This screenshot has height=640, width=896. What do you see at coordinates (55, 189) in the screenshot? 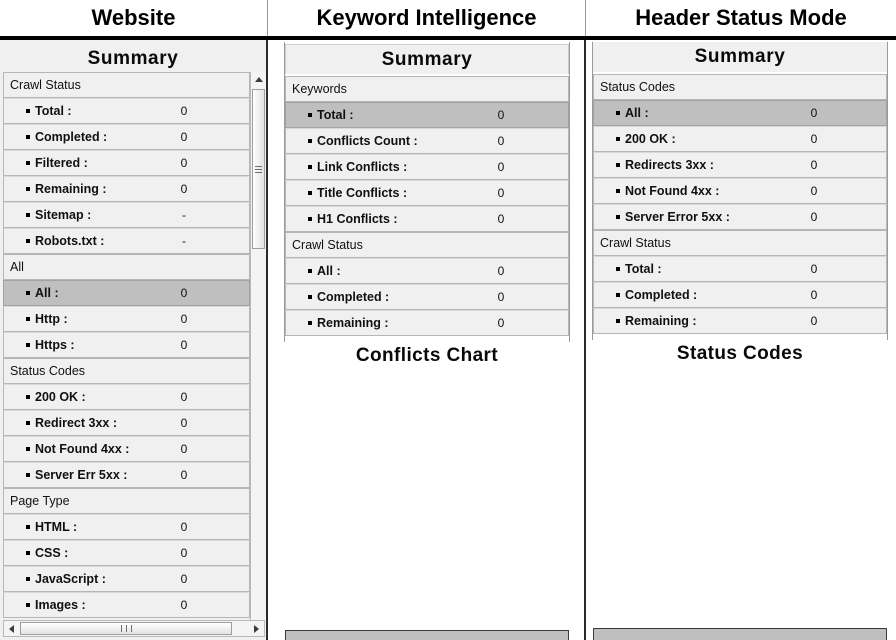
I see `summary-row-label: Remaining :` at bounding box center [55, 189].